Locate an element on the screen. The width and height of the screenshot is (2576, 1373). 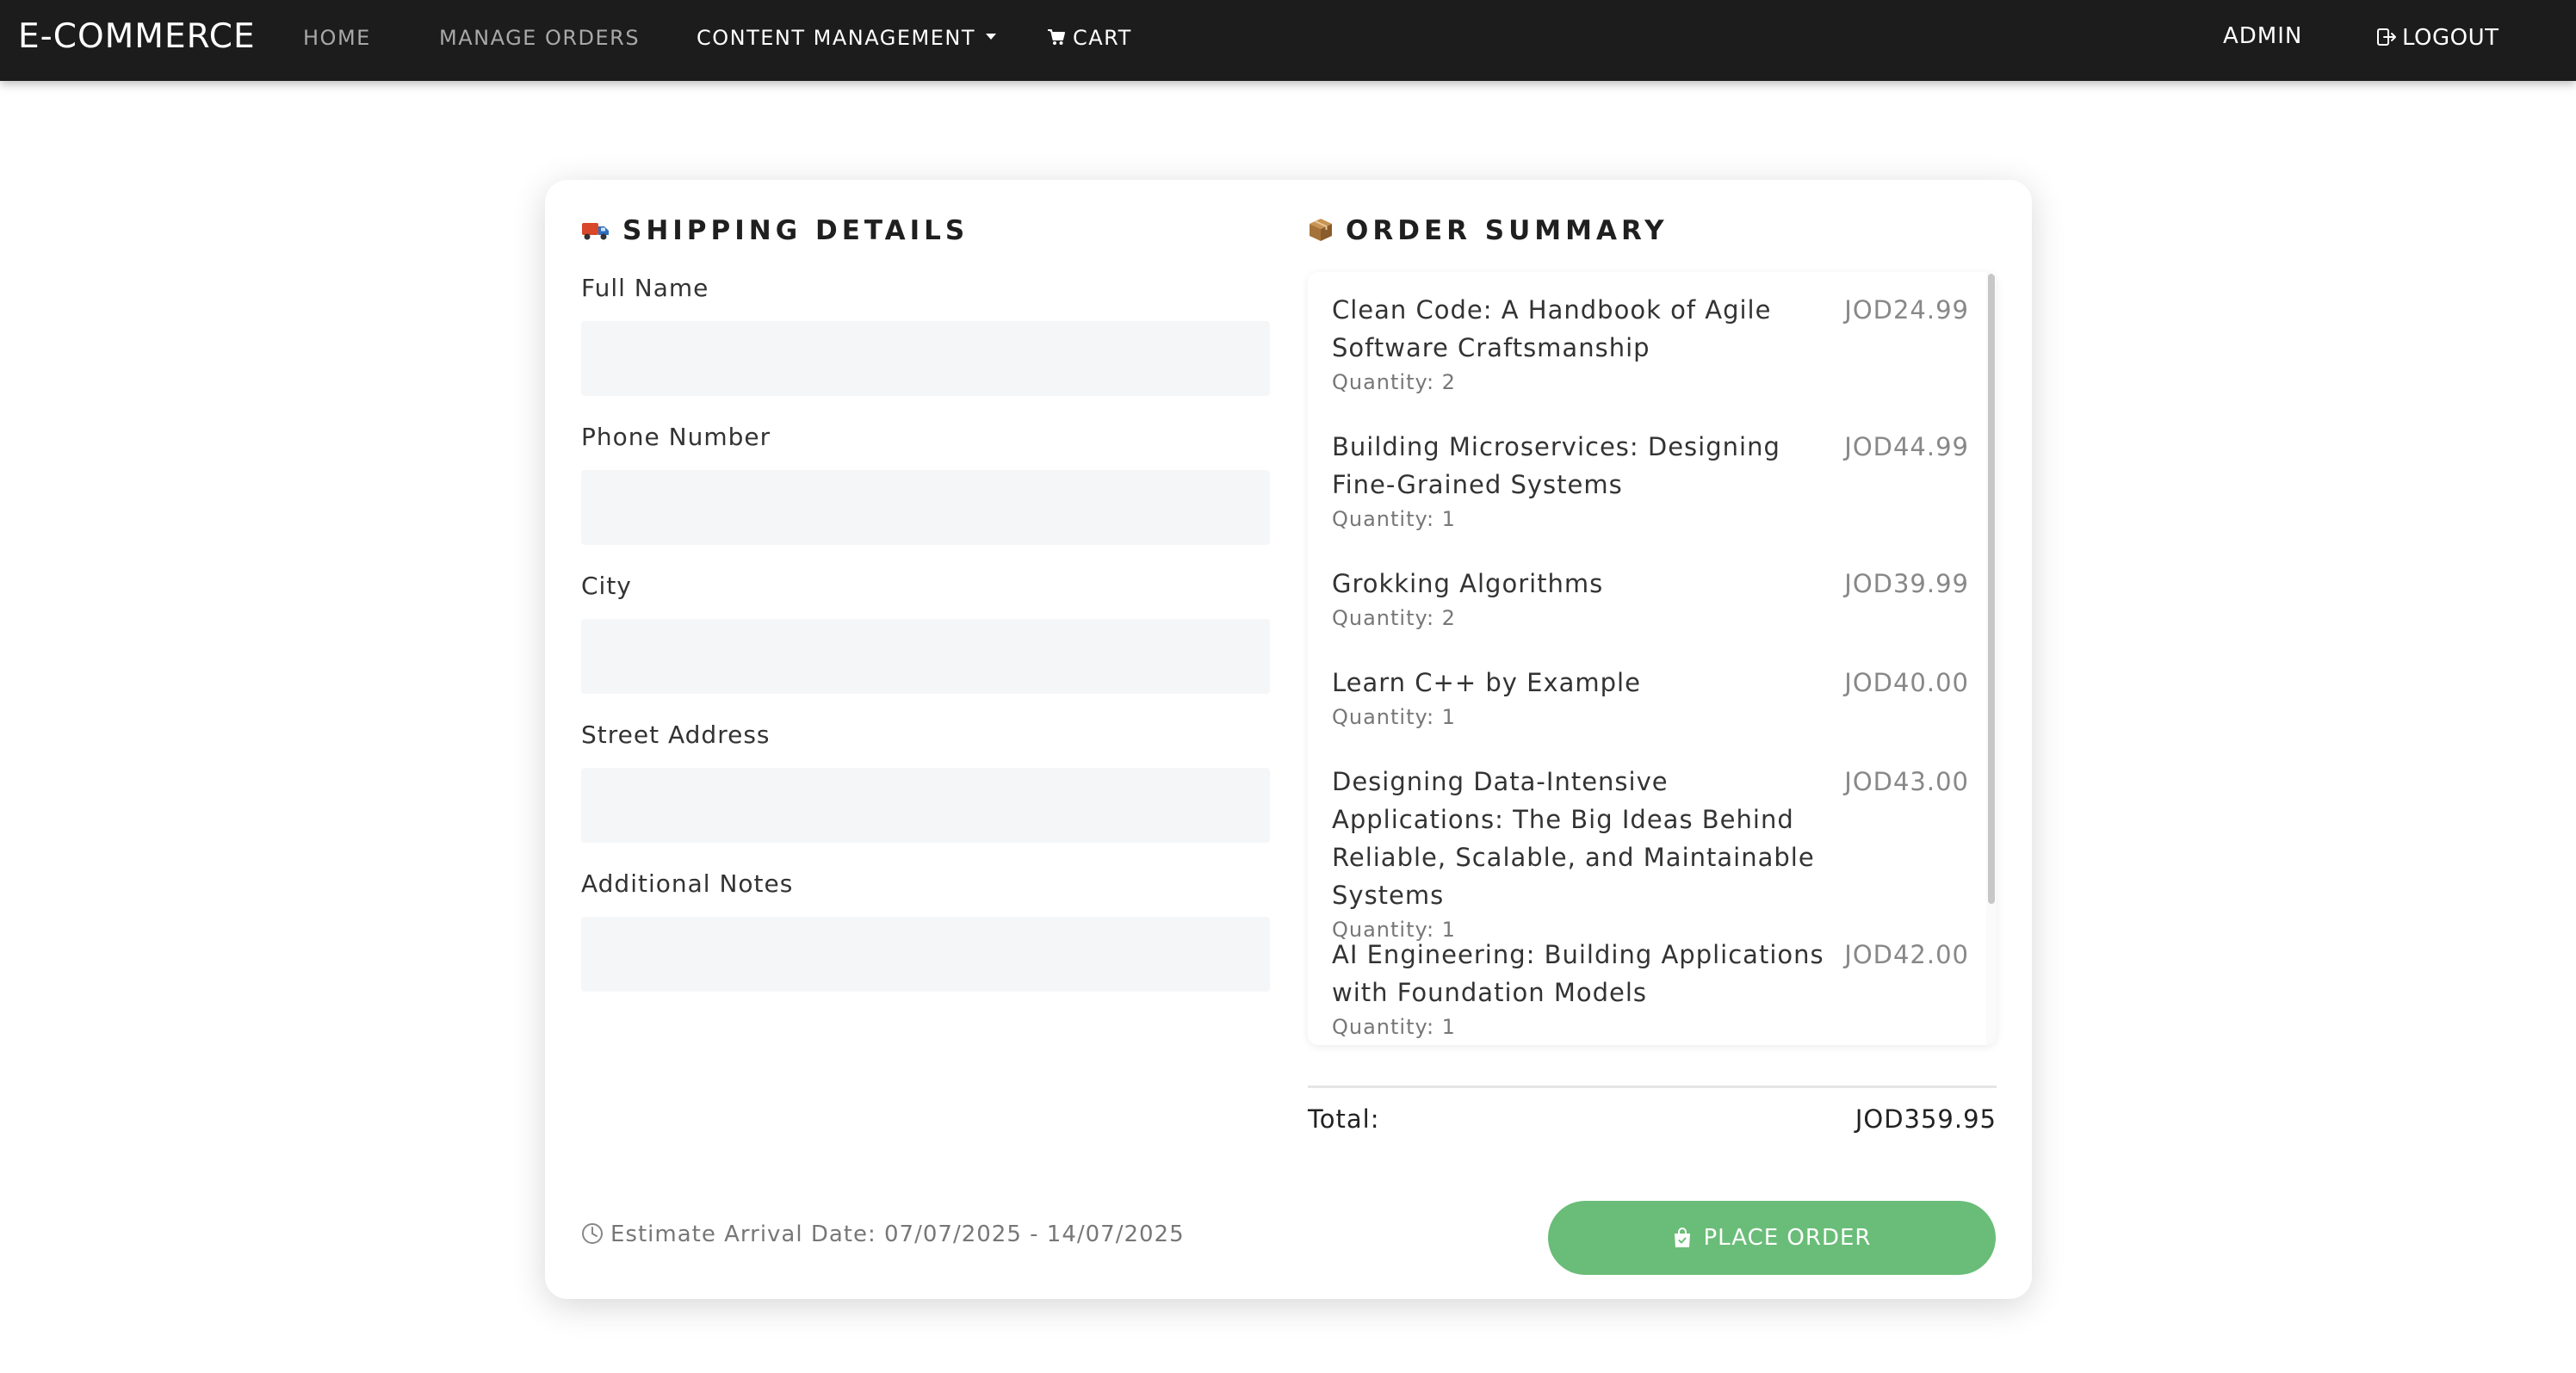
order-item-price: JOD40.00 is located at coordinates (1906, 682).